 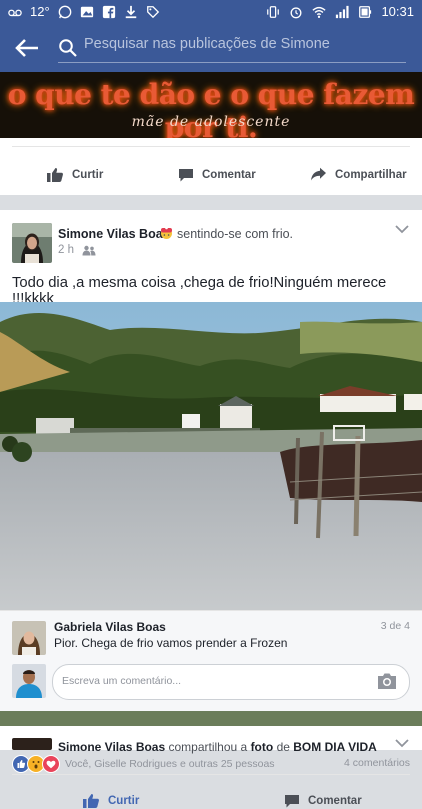 I want to click on like-label: Curtir, so click(x=88, y=175).